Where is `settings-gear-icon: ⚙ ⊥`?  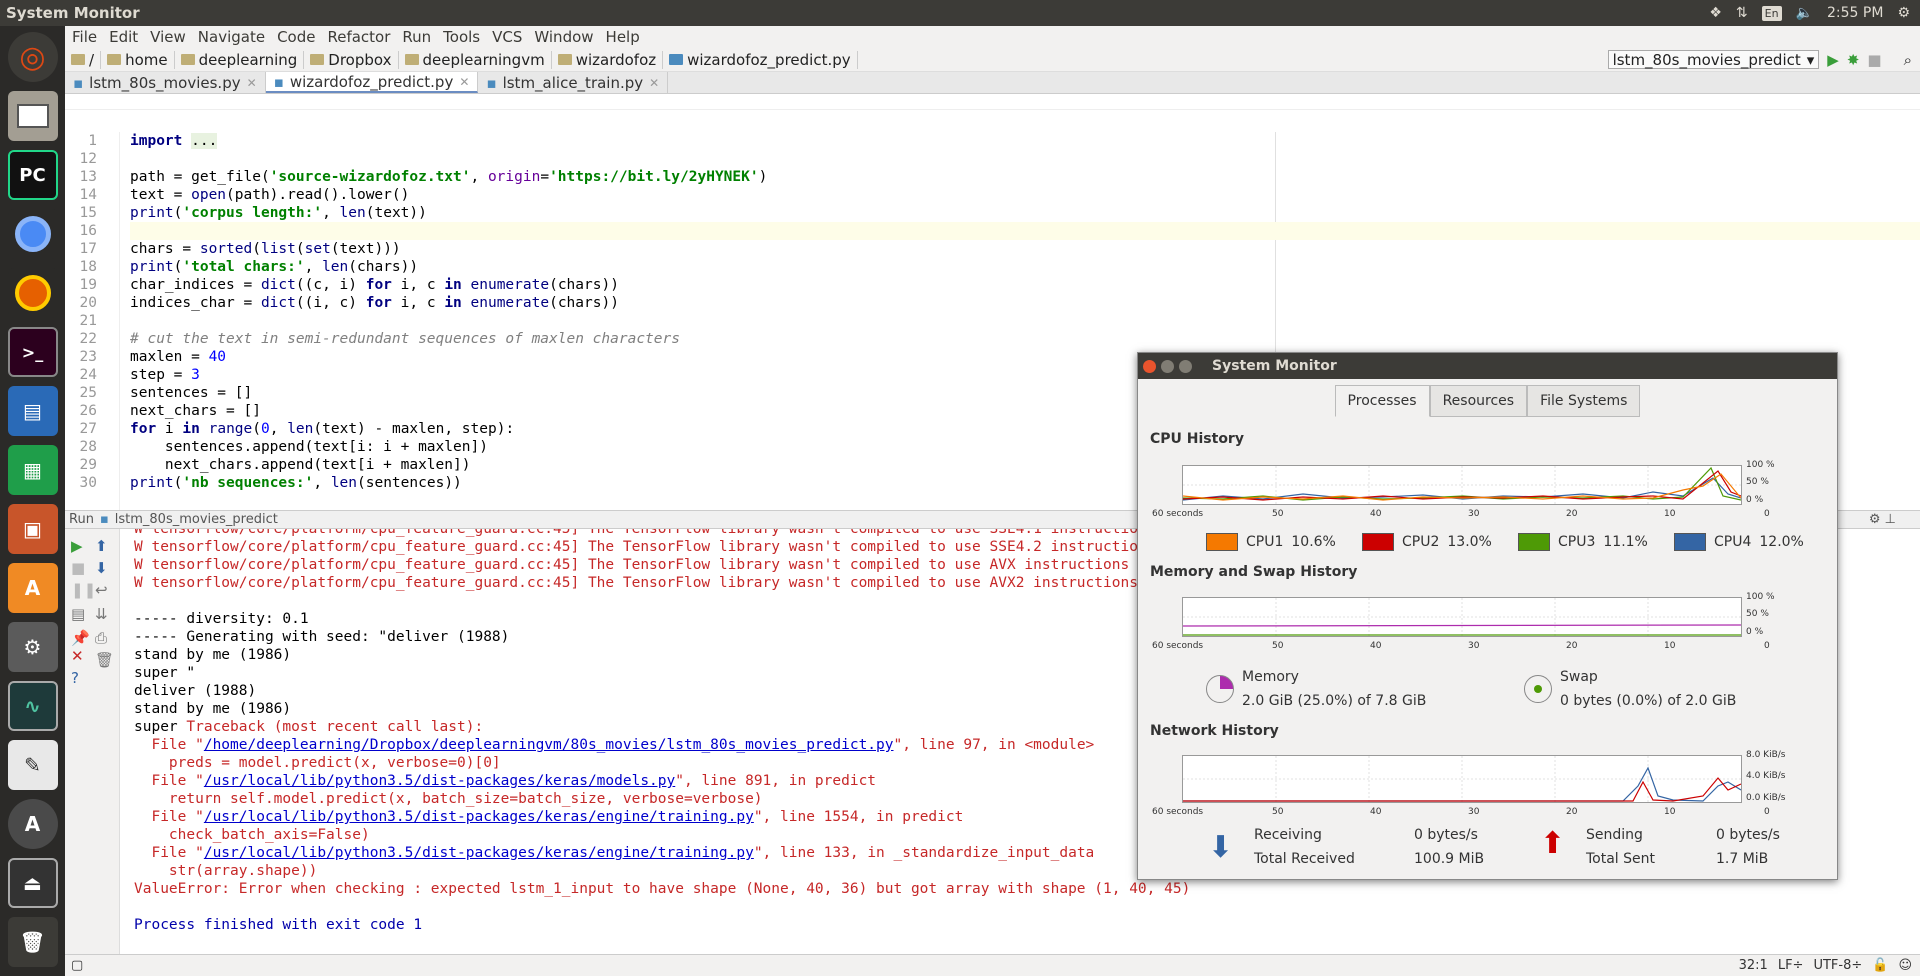 settings-gear-icon: ⚙ ⊥ is located at coordinates (1894, 519).